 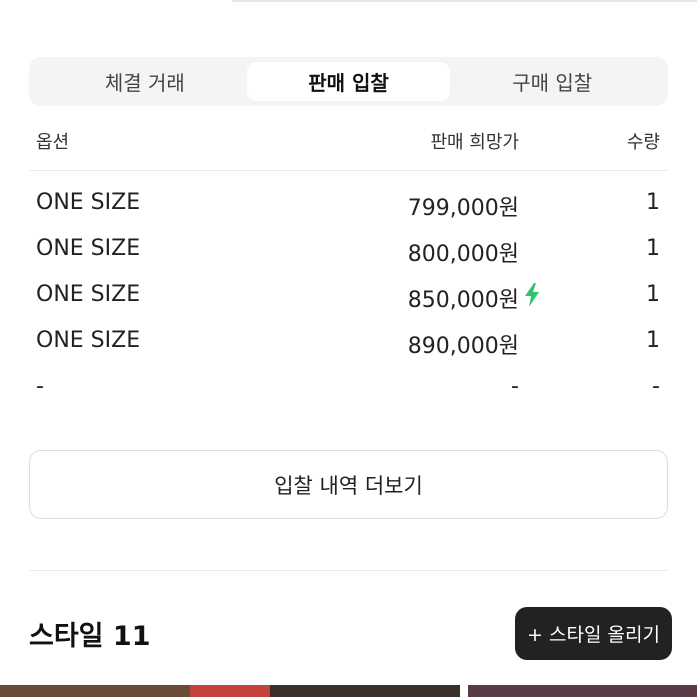 What do you see at coordinates (463, 254) in the screenshot?
I see `row-price: 800,000원` at bounding box center [463, 254].